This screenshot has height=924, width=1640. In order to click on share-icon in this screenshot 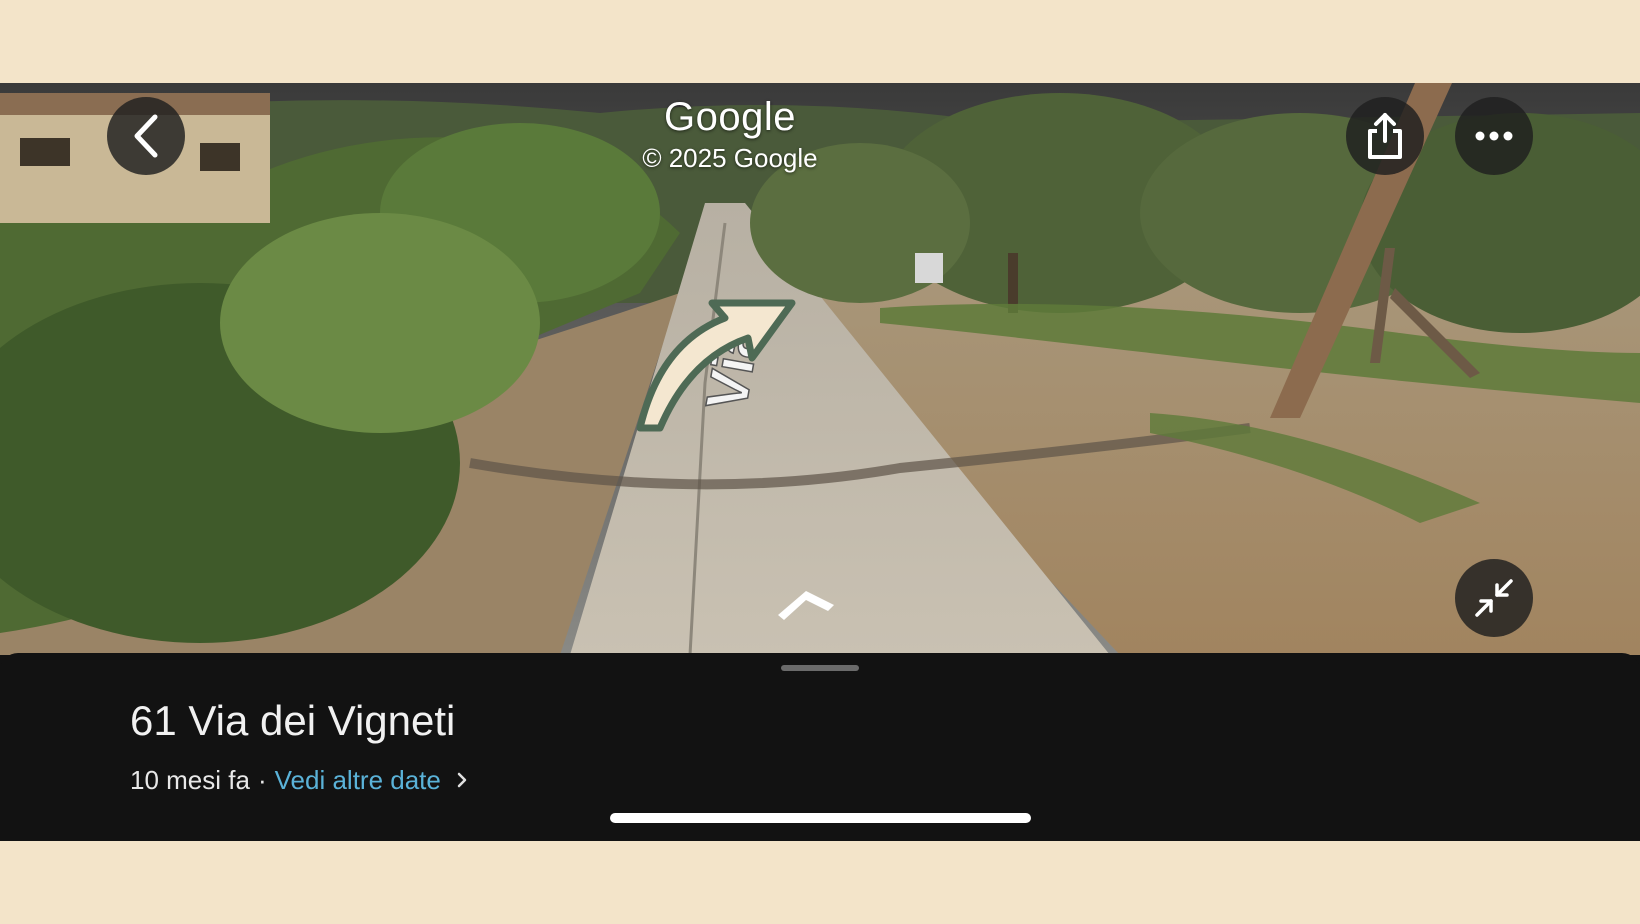, I will do `click(1385, 136)`.